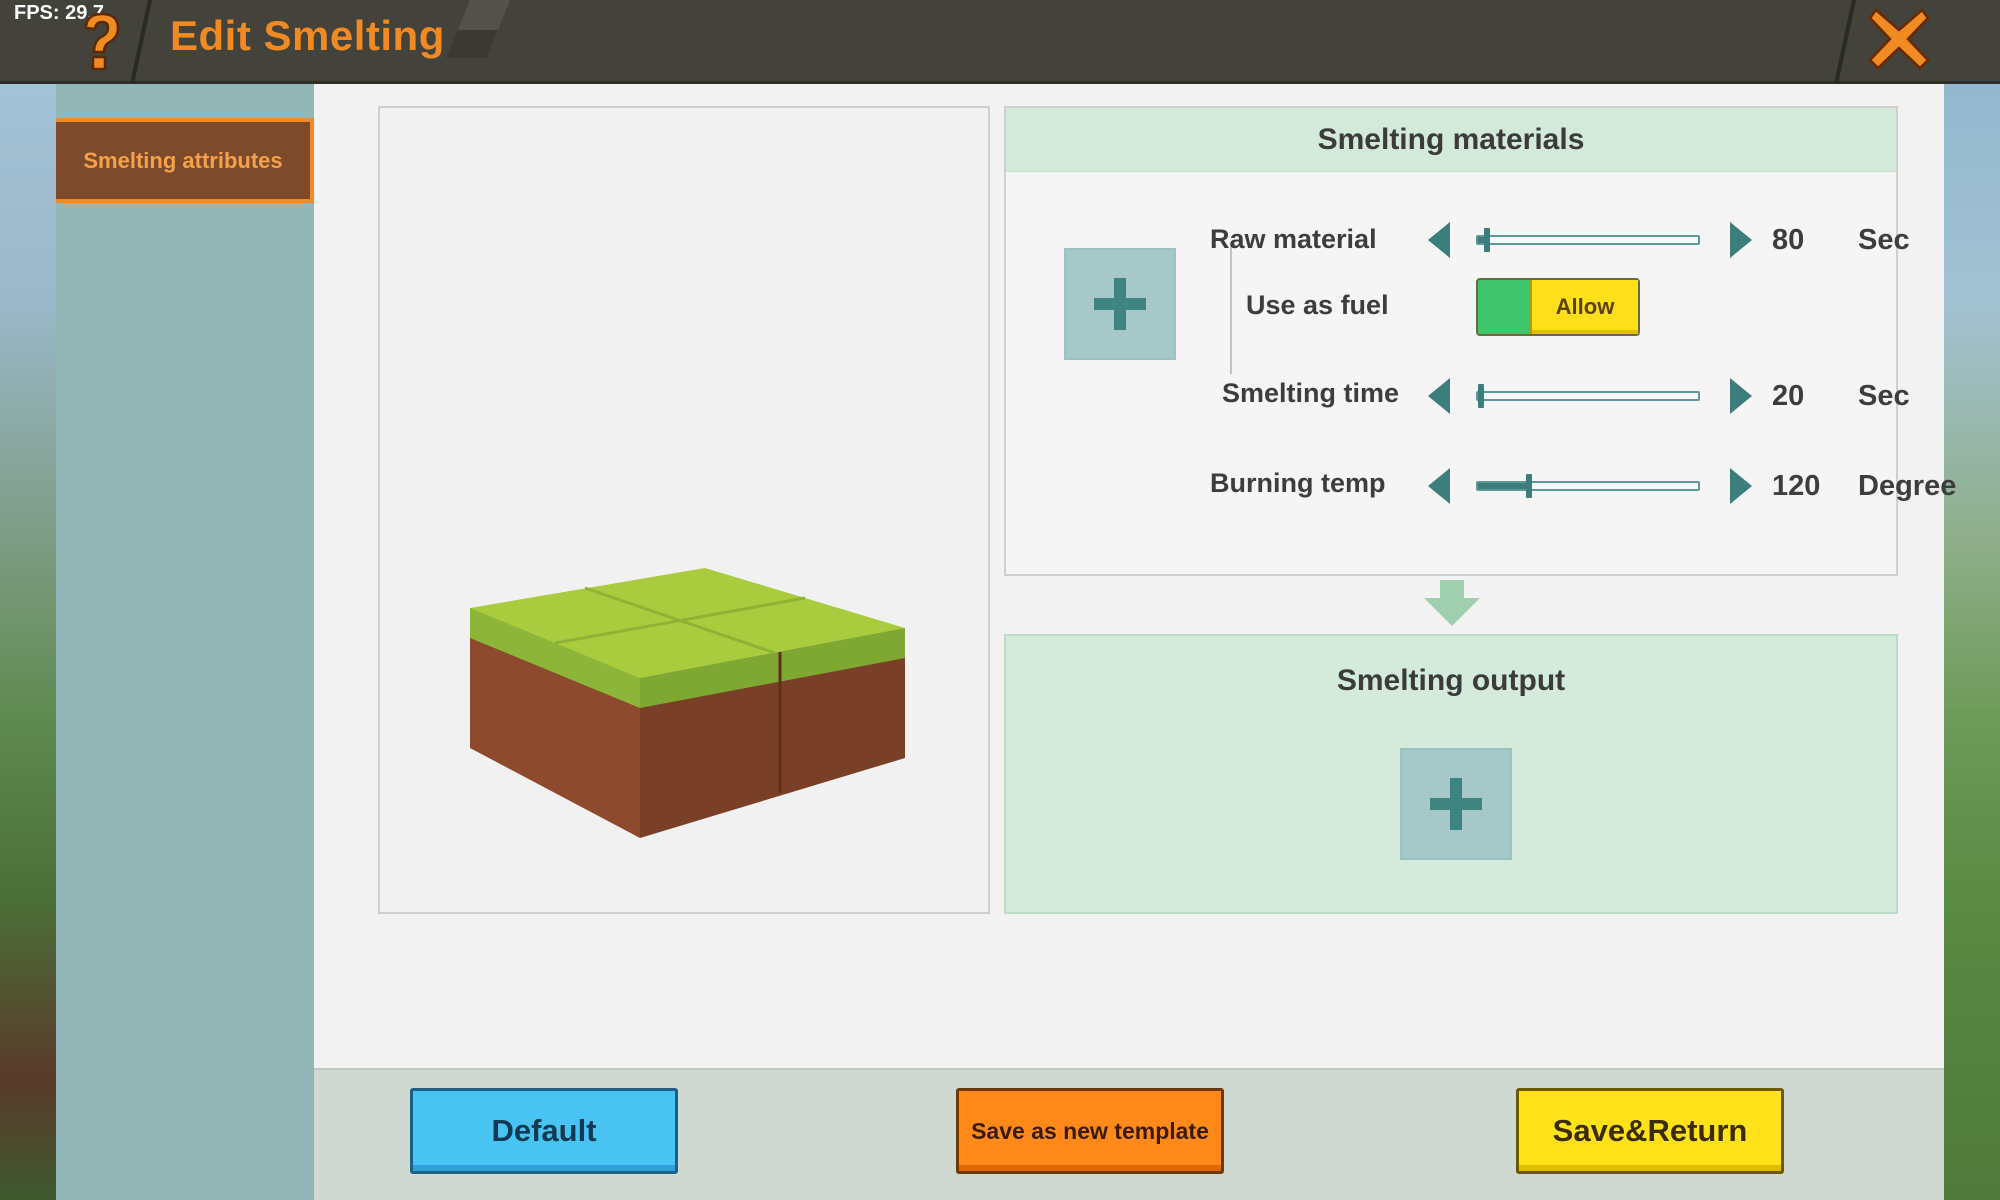 Image resolution: width=2000 pixels, height=1200 pixels. I want to click on question-mark-icon, so click(100, 42).